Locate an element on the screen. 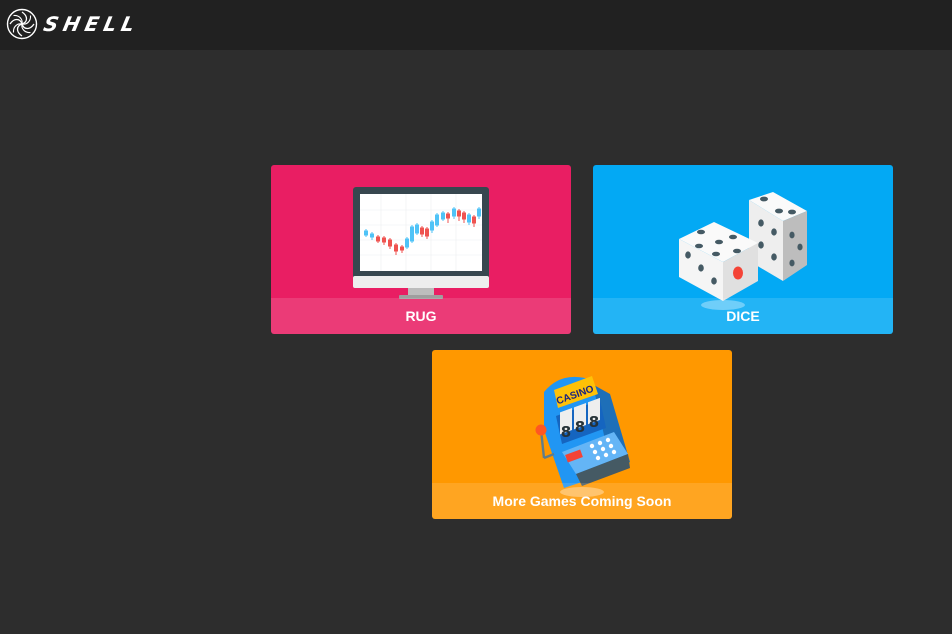 The height and width of the screenshot is (634, 952). game-label-dice: DICE is located at coordinates (743, 316).